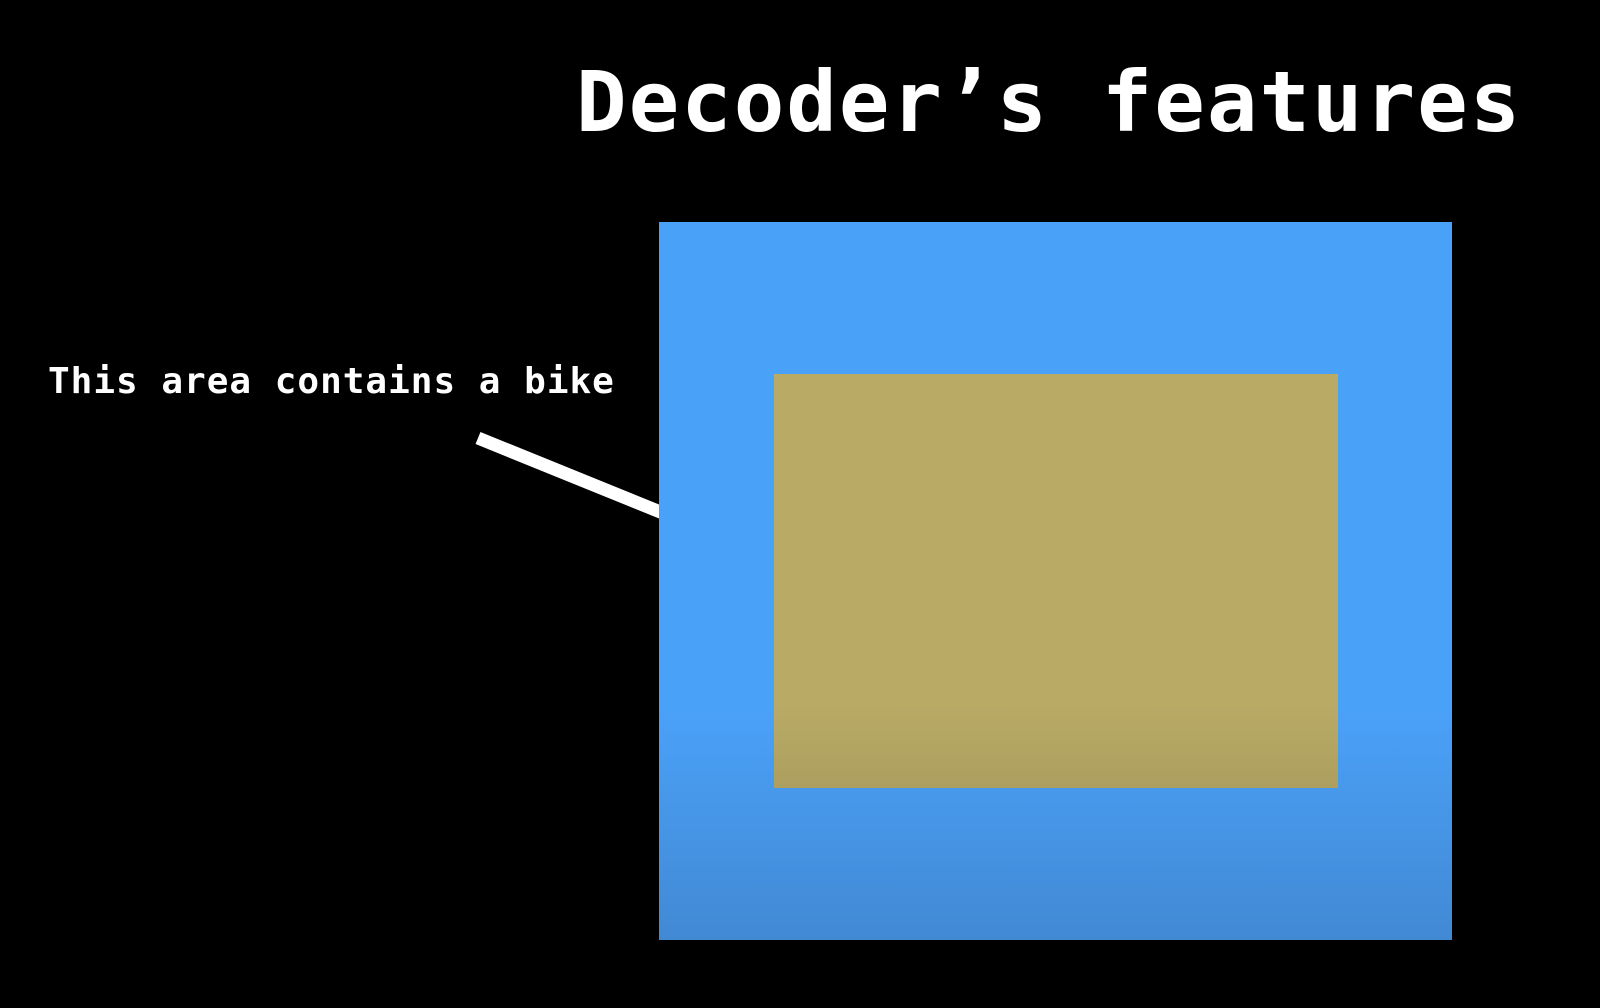  I want to click on bike-annotation-label: This area contains a bike, so click(331, 381).